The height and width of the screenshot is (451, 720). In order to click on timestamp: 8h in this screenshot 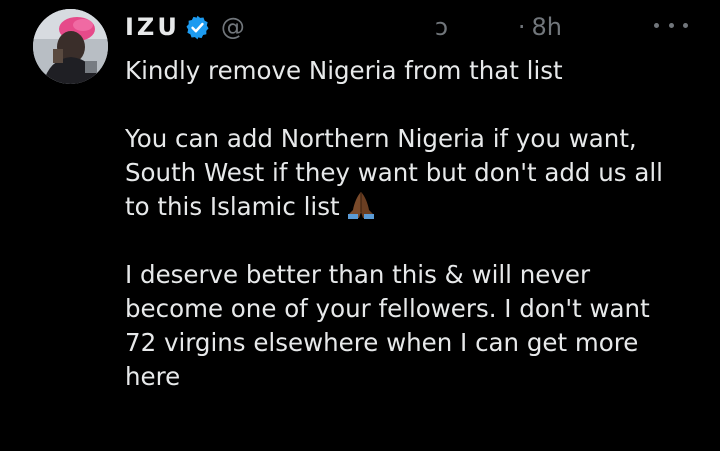, I will do `click(546, 27)`.